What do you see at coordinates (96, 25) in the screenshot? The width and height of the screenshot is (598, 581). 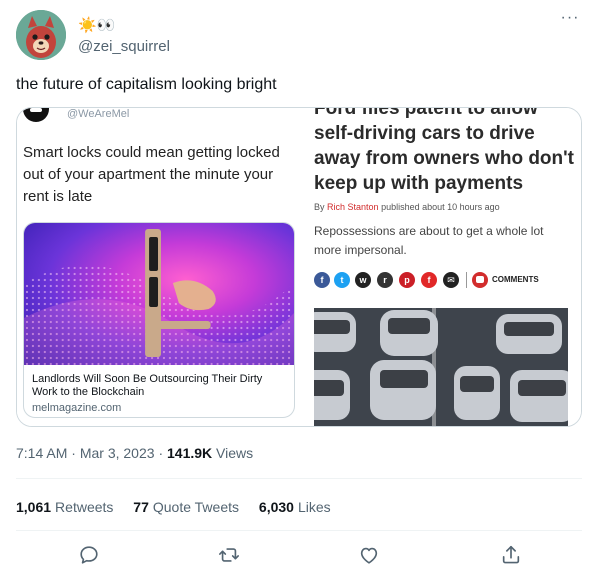 I see `display-name: ☀️👀` at bounding box center [96, 25].